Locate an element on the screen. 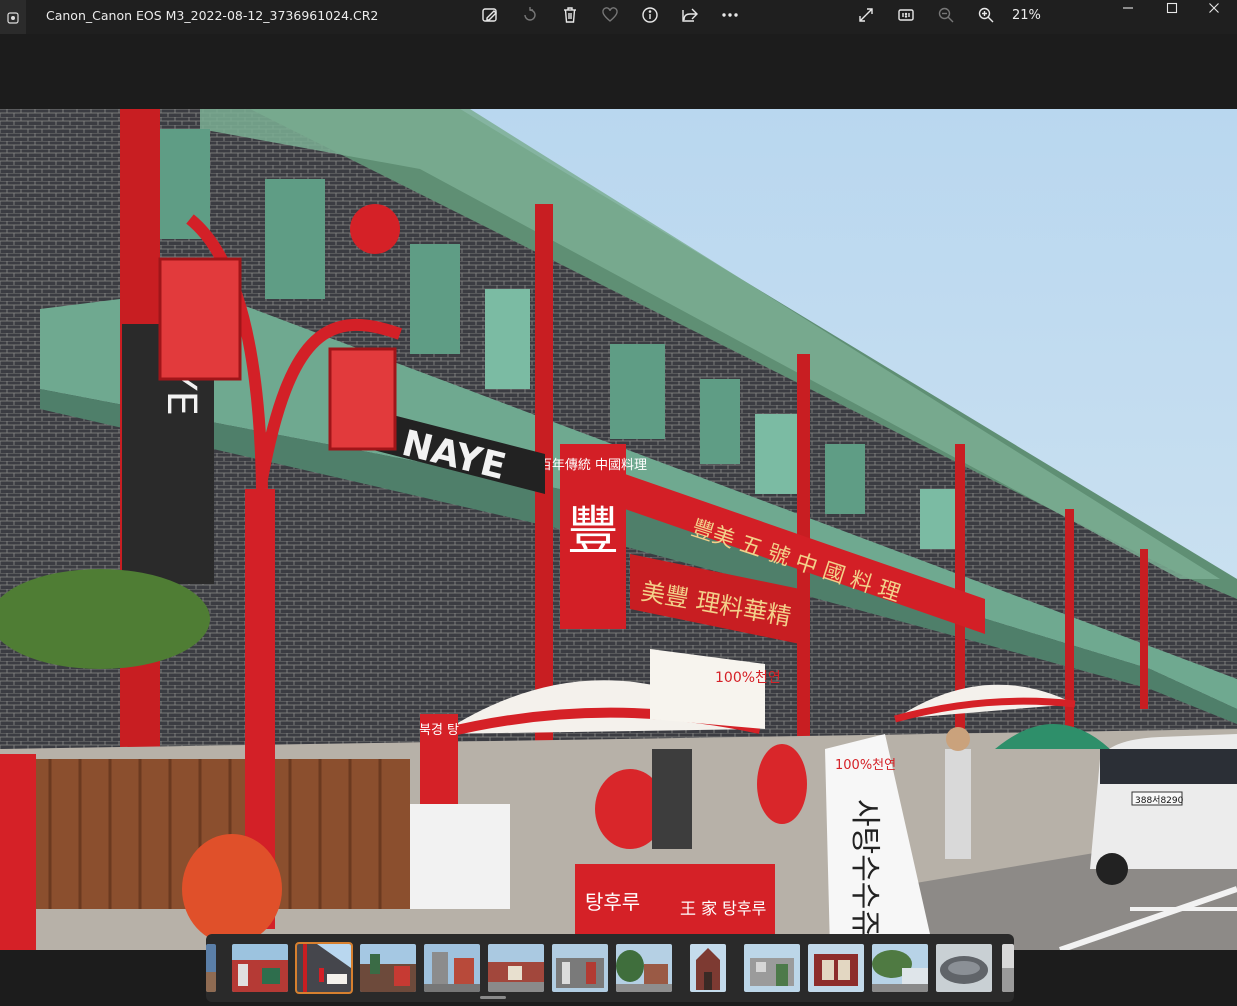 The height and width of the screenshot is (1006, 1237). info-button is located at coordinates (650, 15).